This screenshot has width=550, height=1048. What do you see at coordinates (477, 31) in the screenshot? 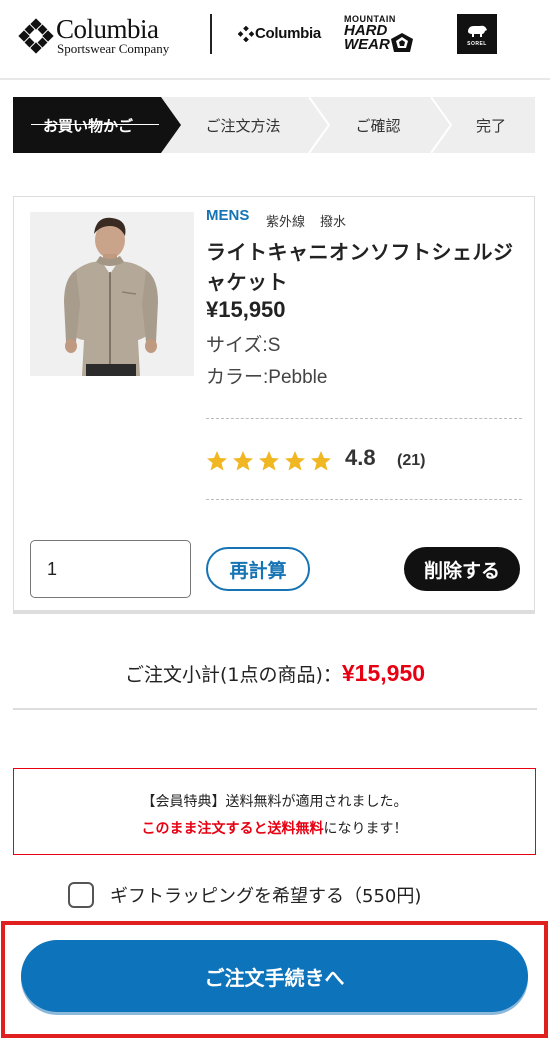
I see `sorel-bear-icon` at bounding box center [477, 31].